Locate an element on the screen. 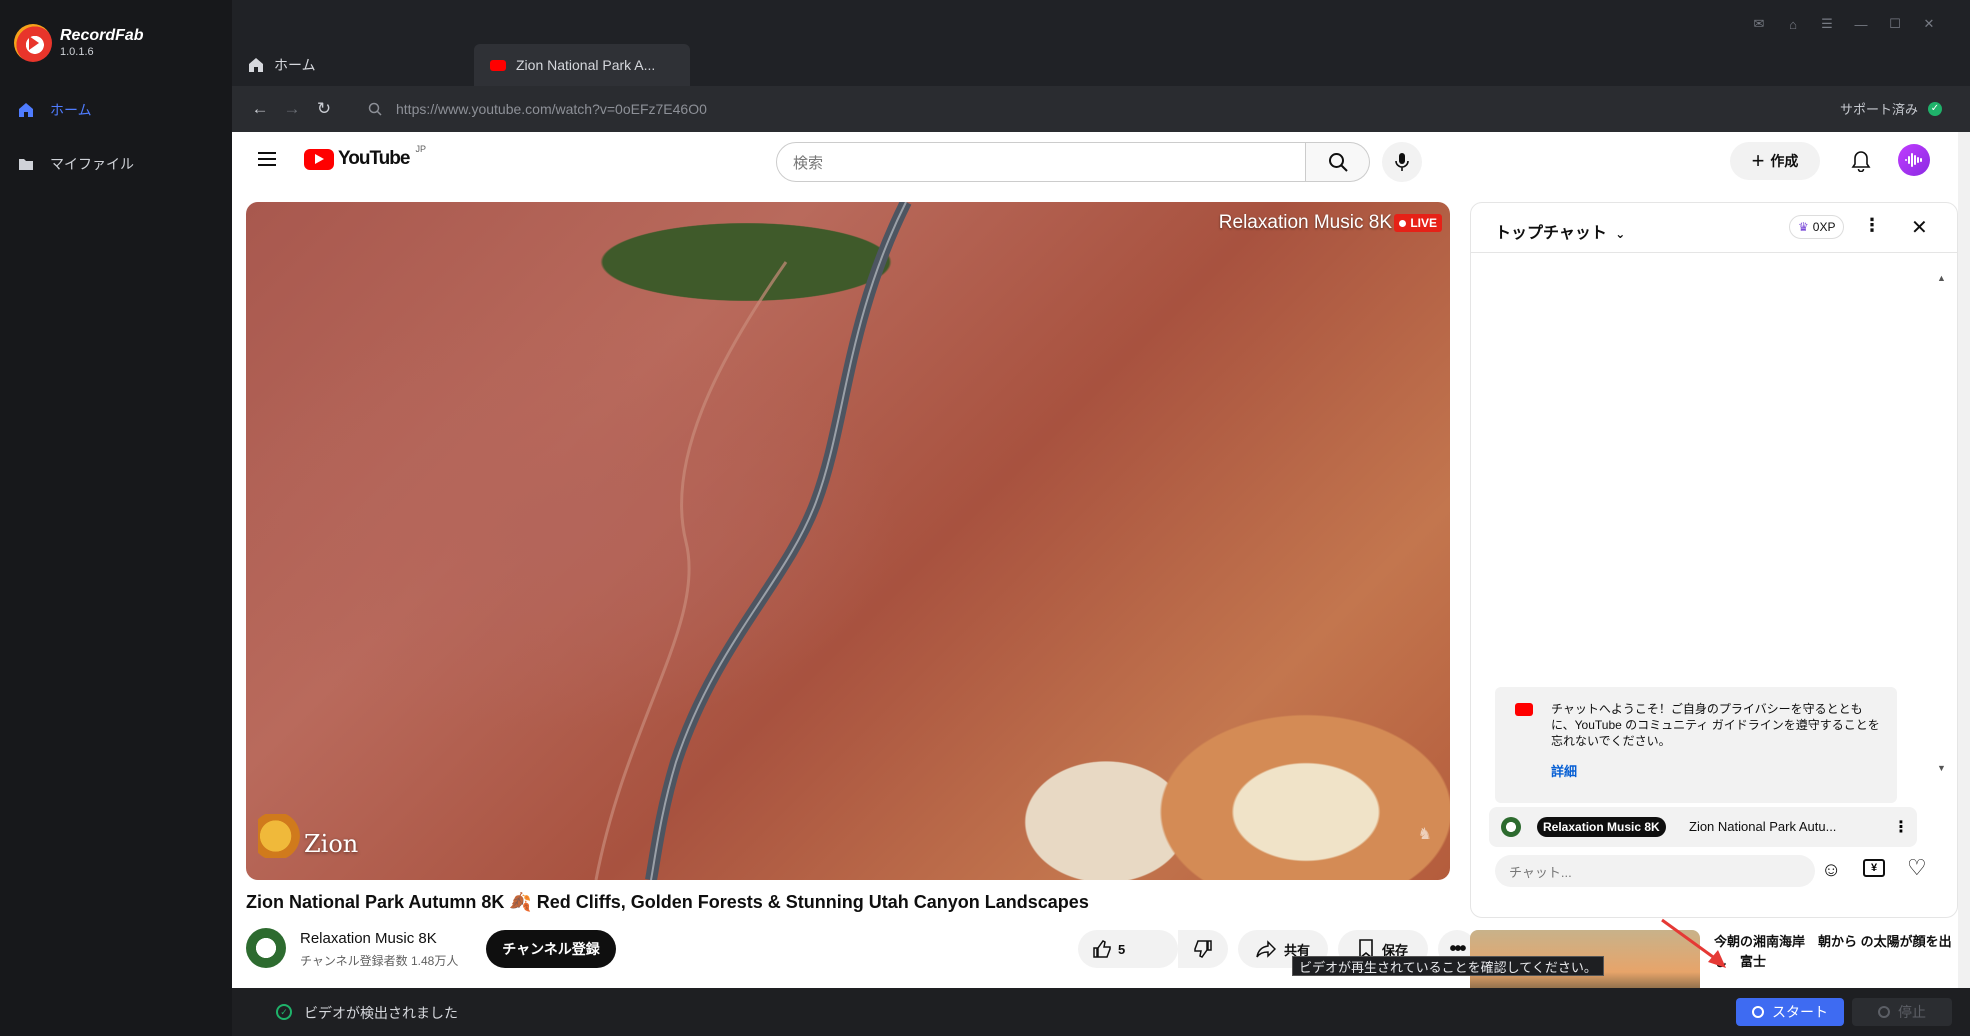 The height and width of the screenshot is (1036, 1970). youtube-play-icon is located at coordinates (319, 159).